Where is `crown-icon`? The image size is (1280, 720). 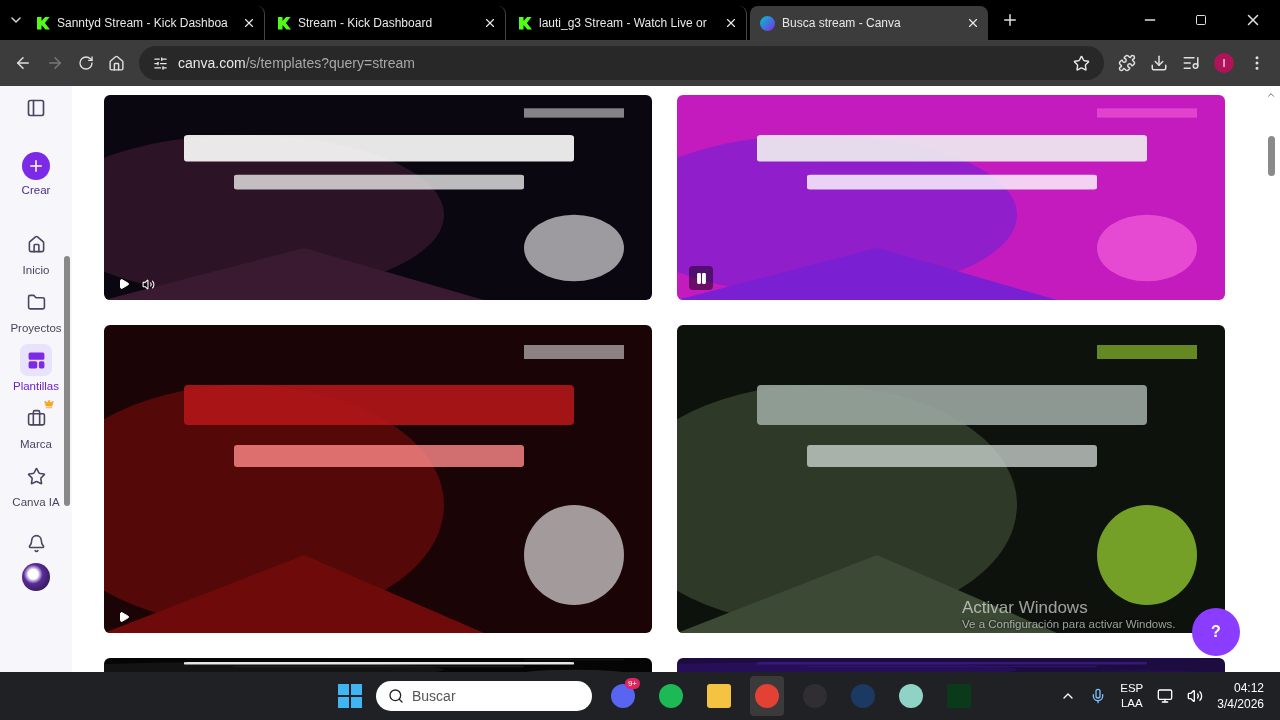
crown-icon is located at coordinates (49, 404).